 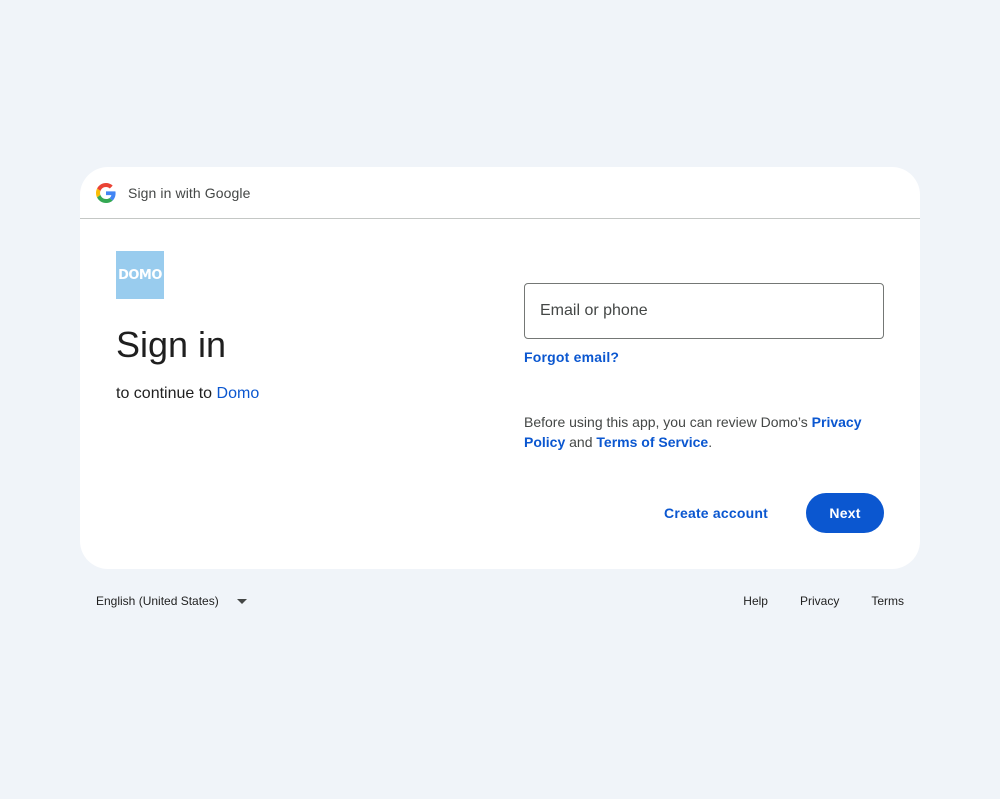 What do you see at coordinates (238, 393) in the screenshot?
I see `app-name-link: Domo` at bounding box center [238, 393].